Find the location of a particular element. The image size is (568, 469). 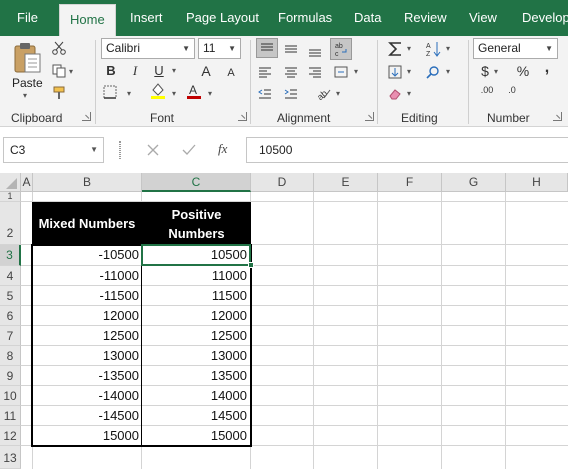

format-painter-icon is located at coordinates (59, 93).